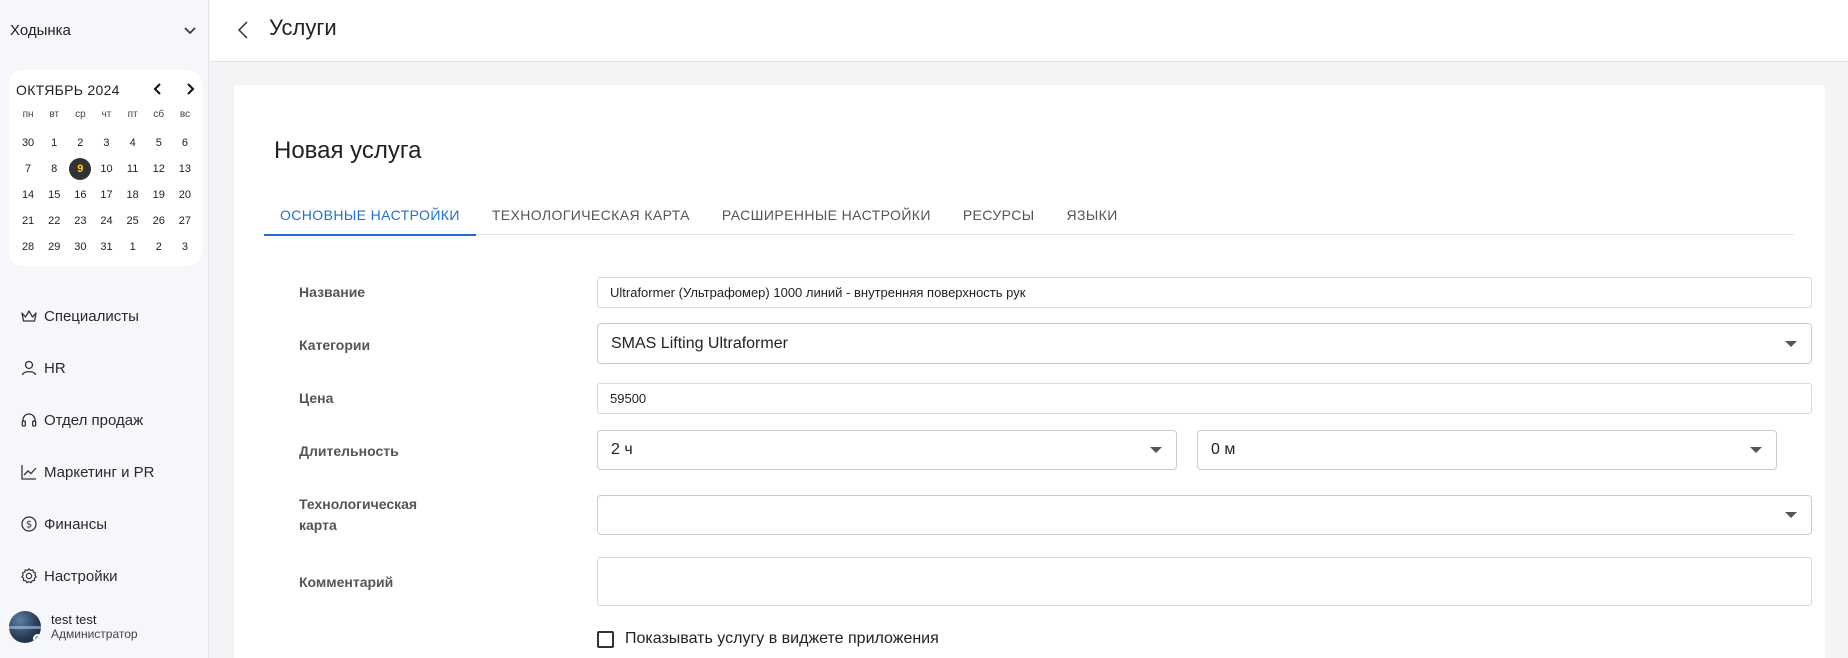  I want to click on show-in-widget-checkbox, so click(605, 639).